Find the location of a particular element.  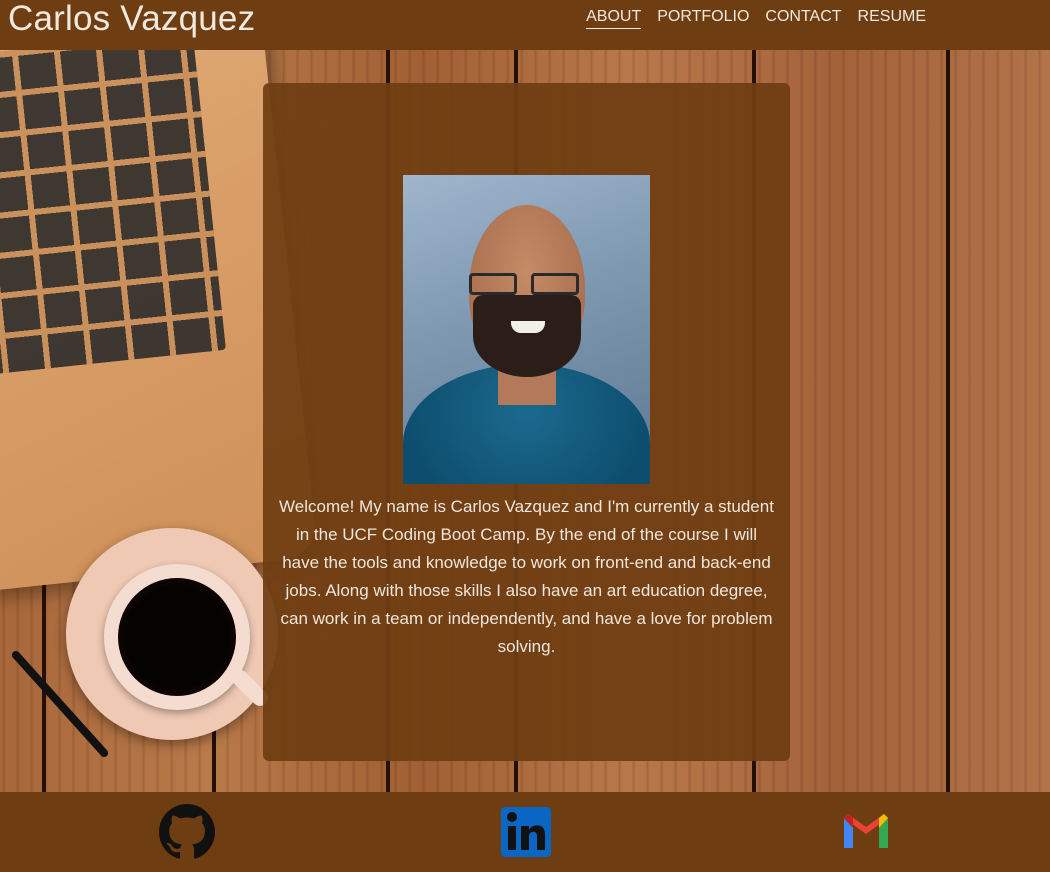

profile-photo is located at coordinates (526, 329).